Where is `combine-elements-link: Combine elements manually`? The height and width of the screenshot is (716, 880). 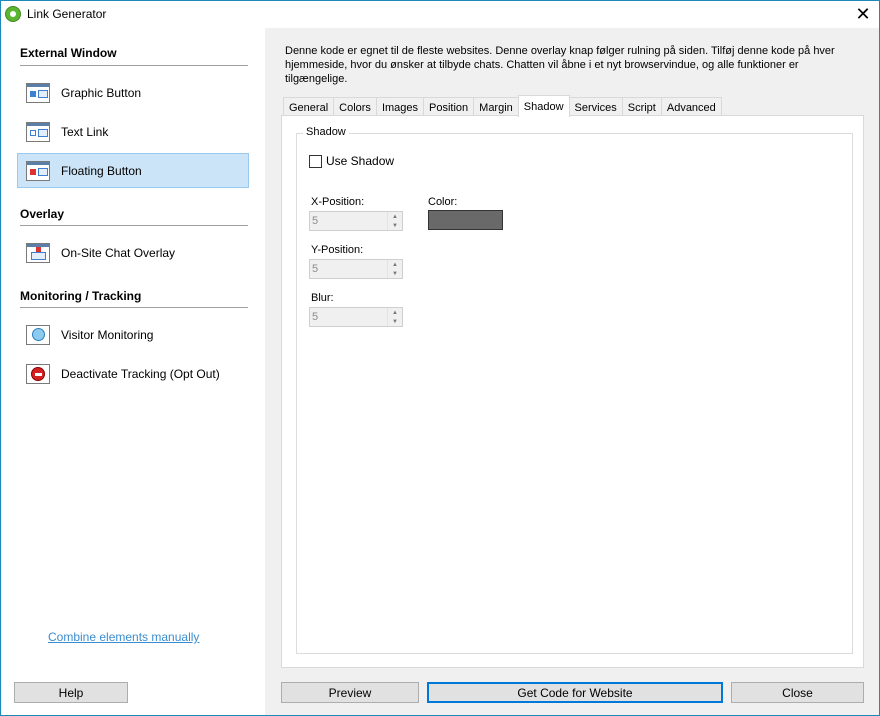 combine-elements-link: Combine elements manually is located at coordinates (123, 637).